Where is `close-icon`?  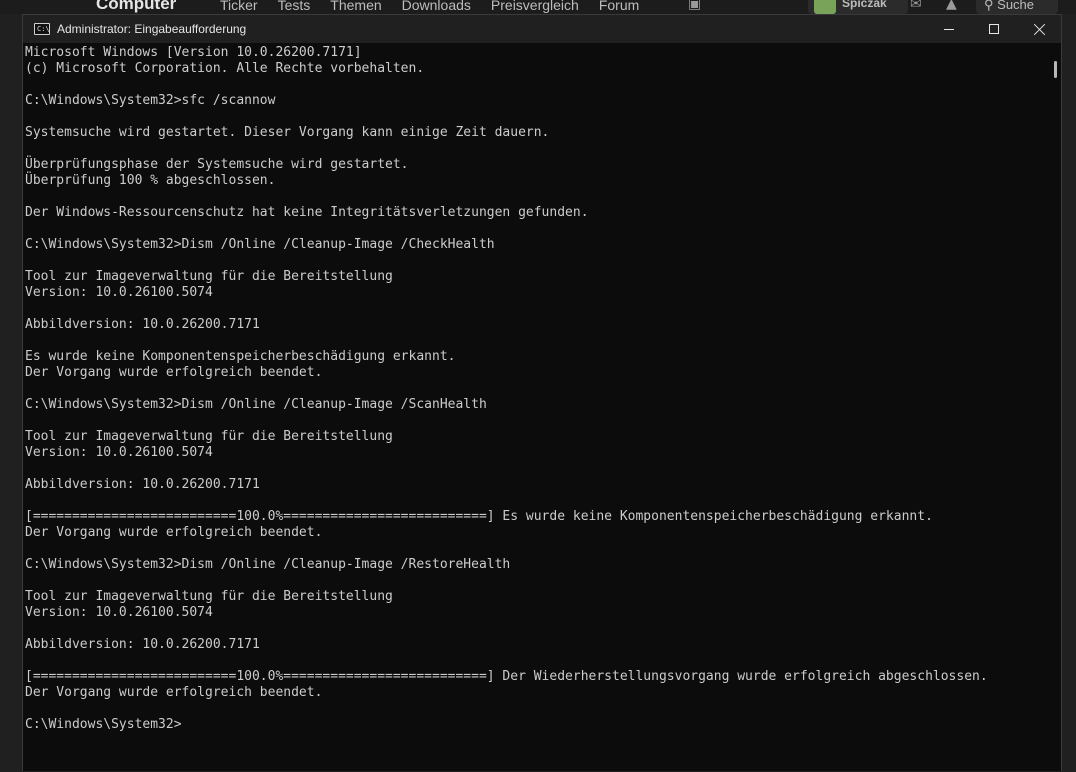
close-icon is located at coordinates (1040, 29).